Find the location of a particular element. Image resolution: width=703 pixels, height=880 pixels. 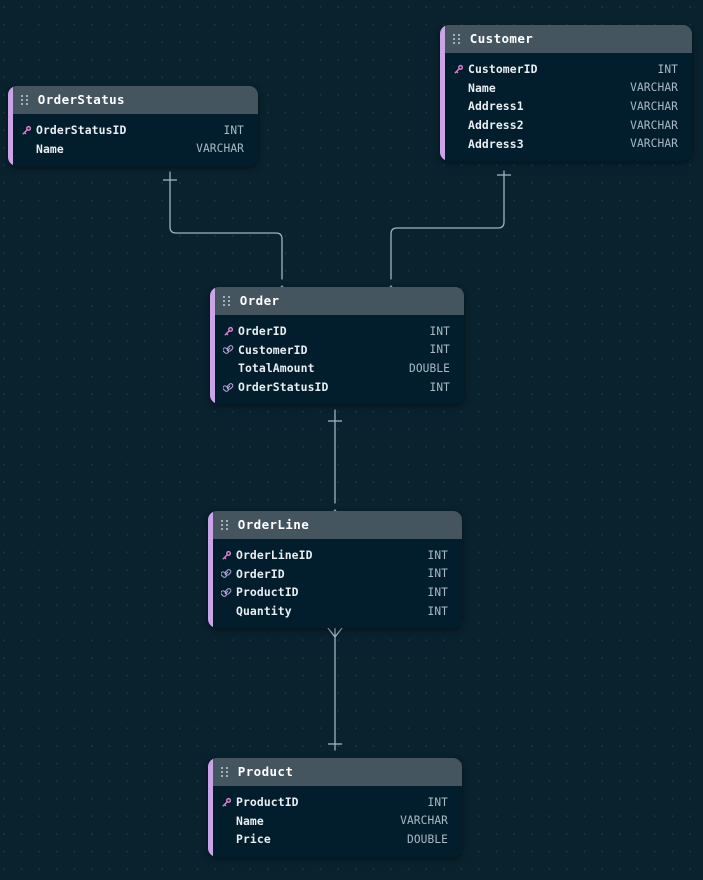

field-name: Quantity is located at coordinates (264, 611).